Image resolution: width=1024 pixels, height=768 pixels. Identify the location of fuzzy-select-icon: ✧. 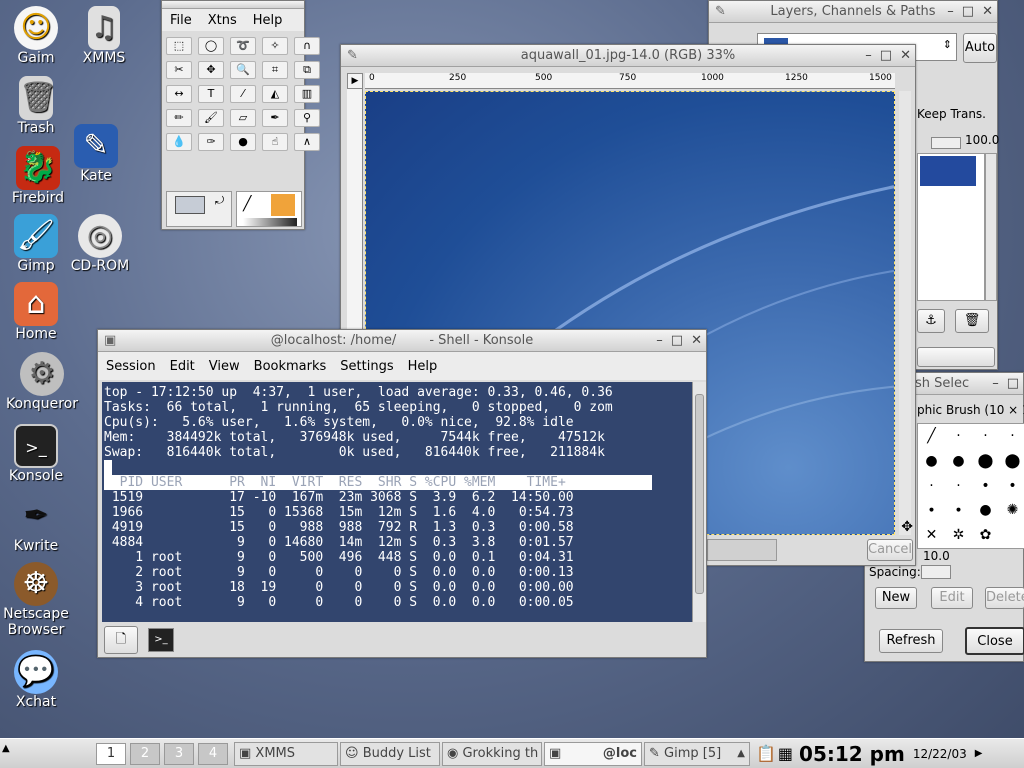
(275, 46).